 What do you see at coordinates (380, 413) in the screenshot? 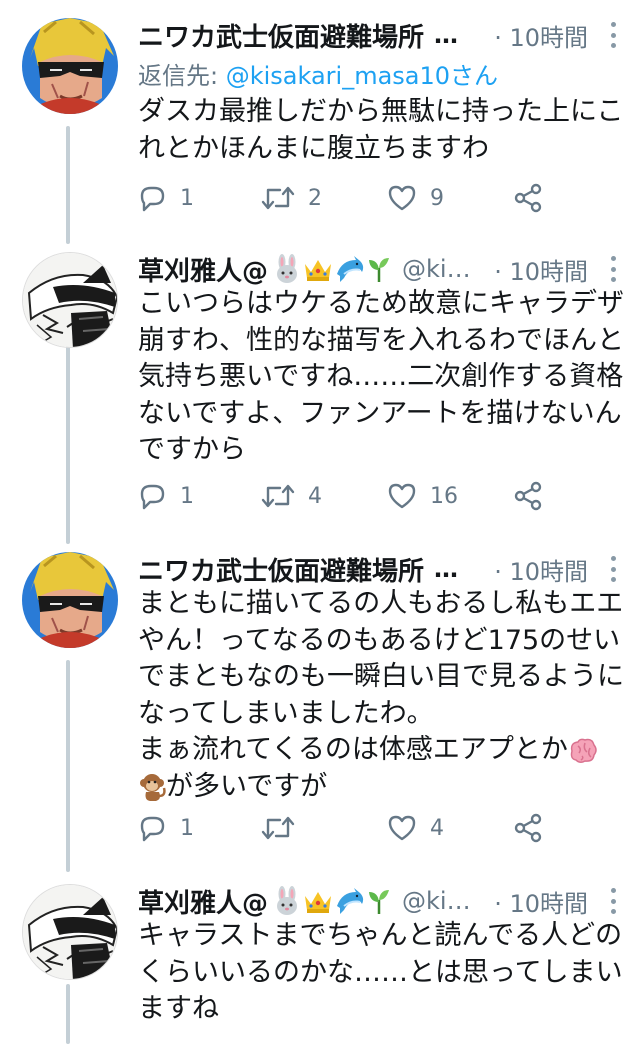
I see `tweet-text-line: ないですよ、ファンアートを描けないん` at bounding box center [380, 413].